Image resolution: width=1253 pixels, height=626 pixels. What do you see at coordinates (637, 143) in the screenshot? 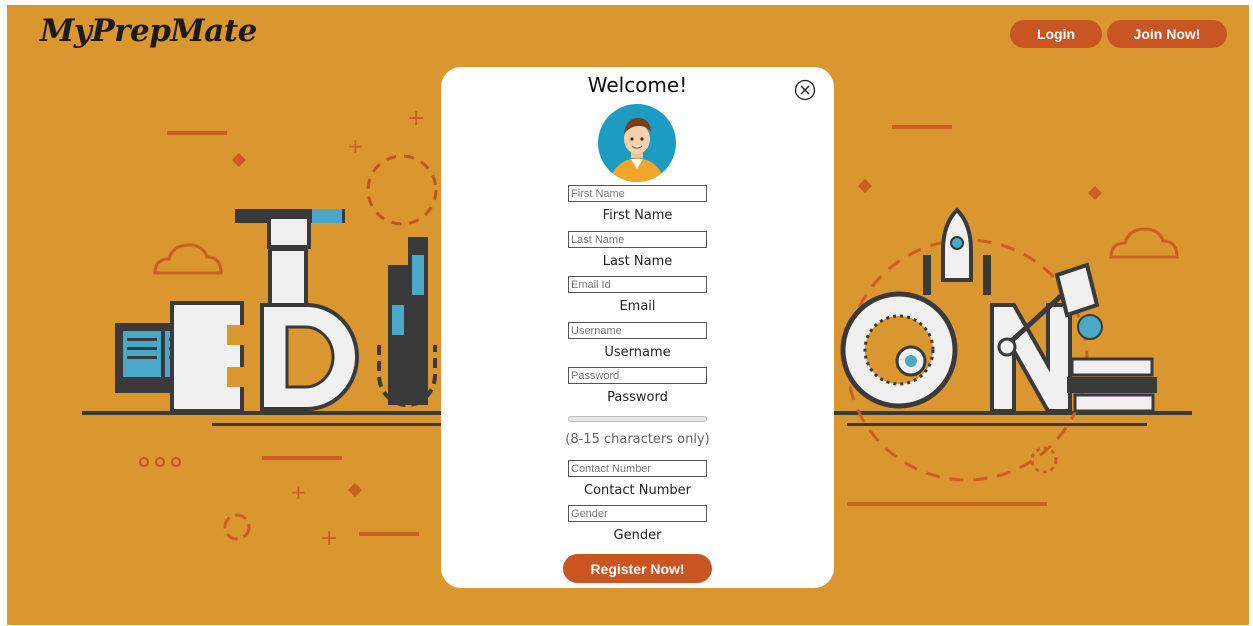
I see `avatar-icon` at bounding box center [637, 143].